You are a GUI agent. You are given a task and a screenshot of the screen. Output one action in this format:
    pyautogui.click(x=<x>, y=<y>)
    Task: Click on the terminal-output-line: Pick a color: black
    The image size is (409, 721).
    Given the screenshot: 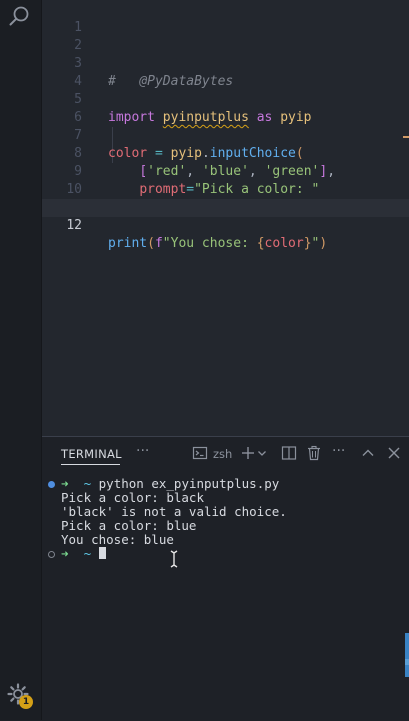 What is the action you would take?
    pyautogui.click(x=132, y=497)
    